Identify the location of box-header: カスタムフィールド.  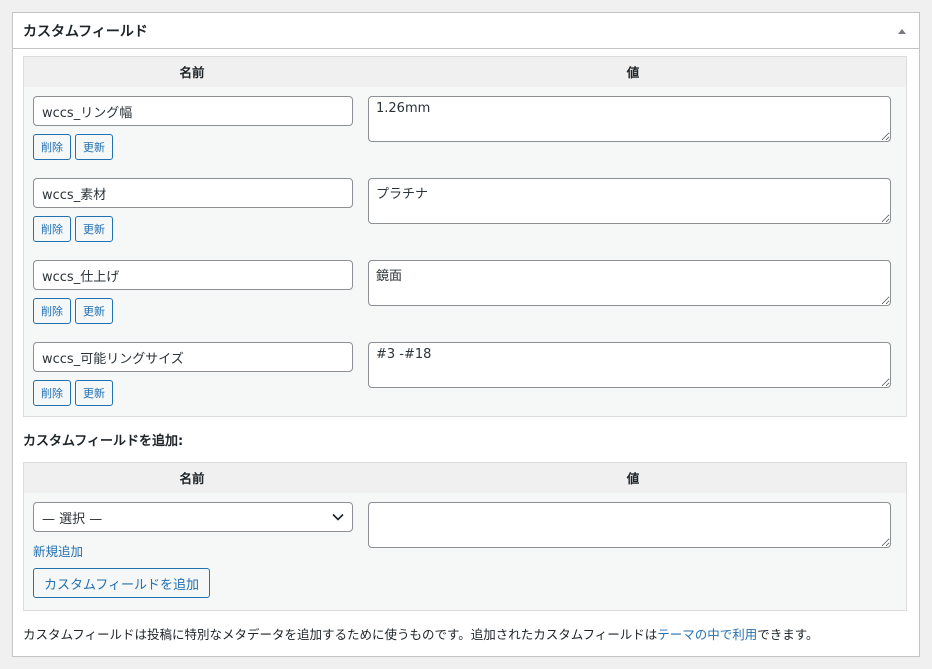
(466, 31).